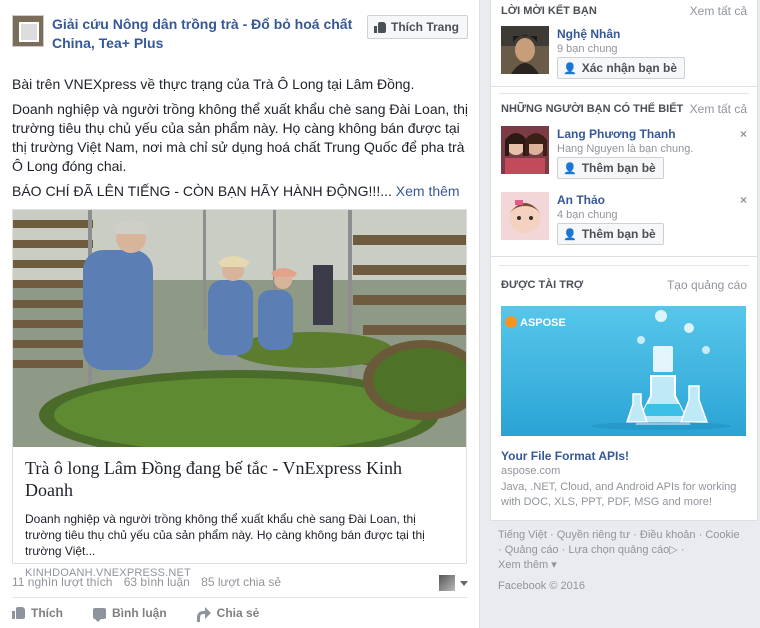 The height and width of the screenshot is (628, 760). I want to click on comments-count: 63 bình luận, so click(157, 582).